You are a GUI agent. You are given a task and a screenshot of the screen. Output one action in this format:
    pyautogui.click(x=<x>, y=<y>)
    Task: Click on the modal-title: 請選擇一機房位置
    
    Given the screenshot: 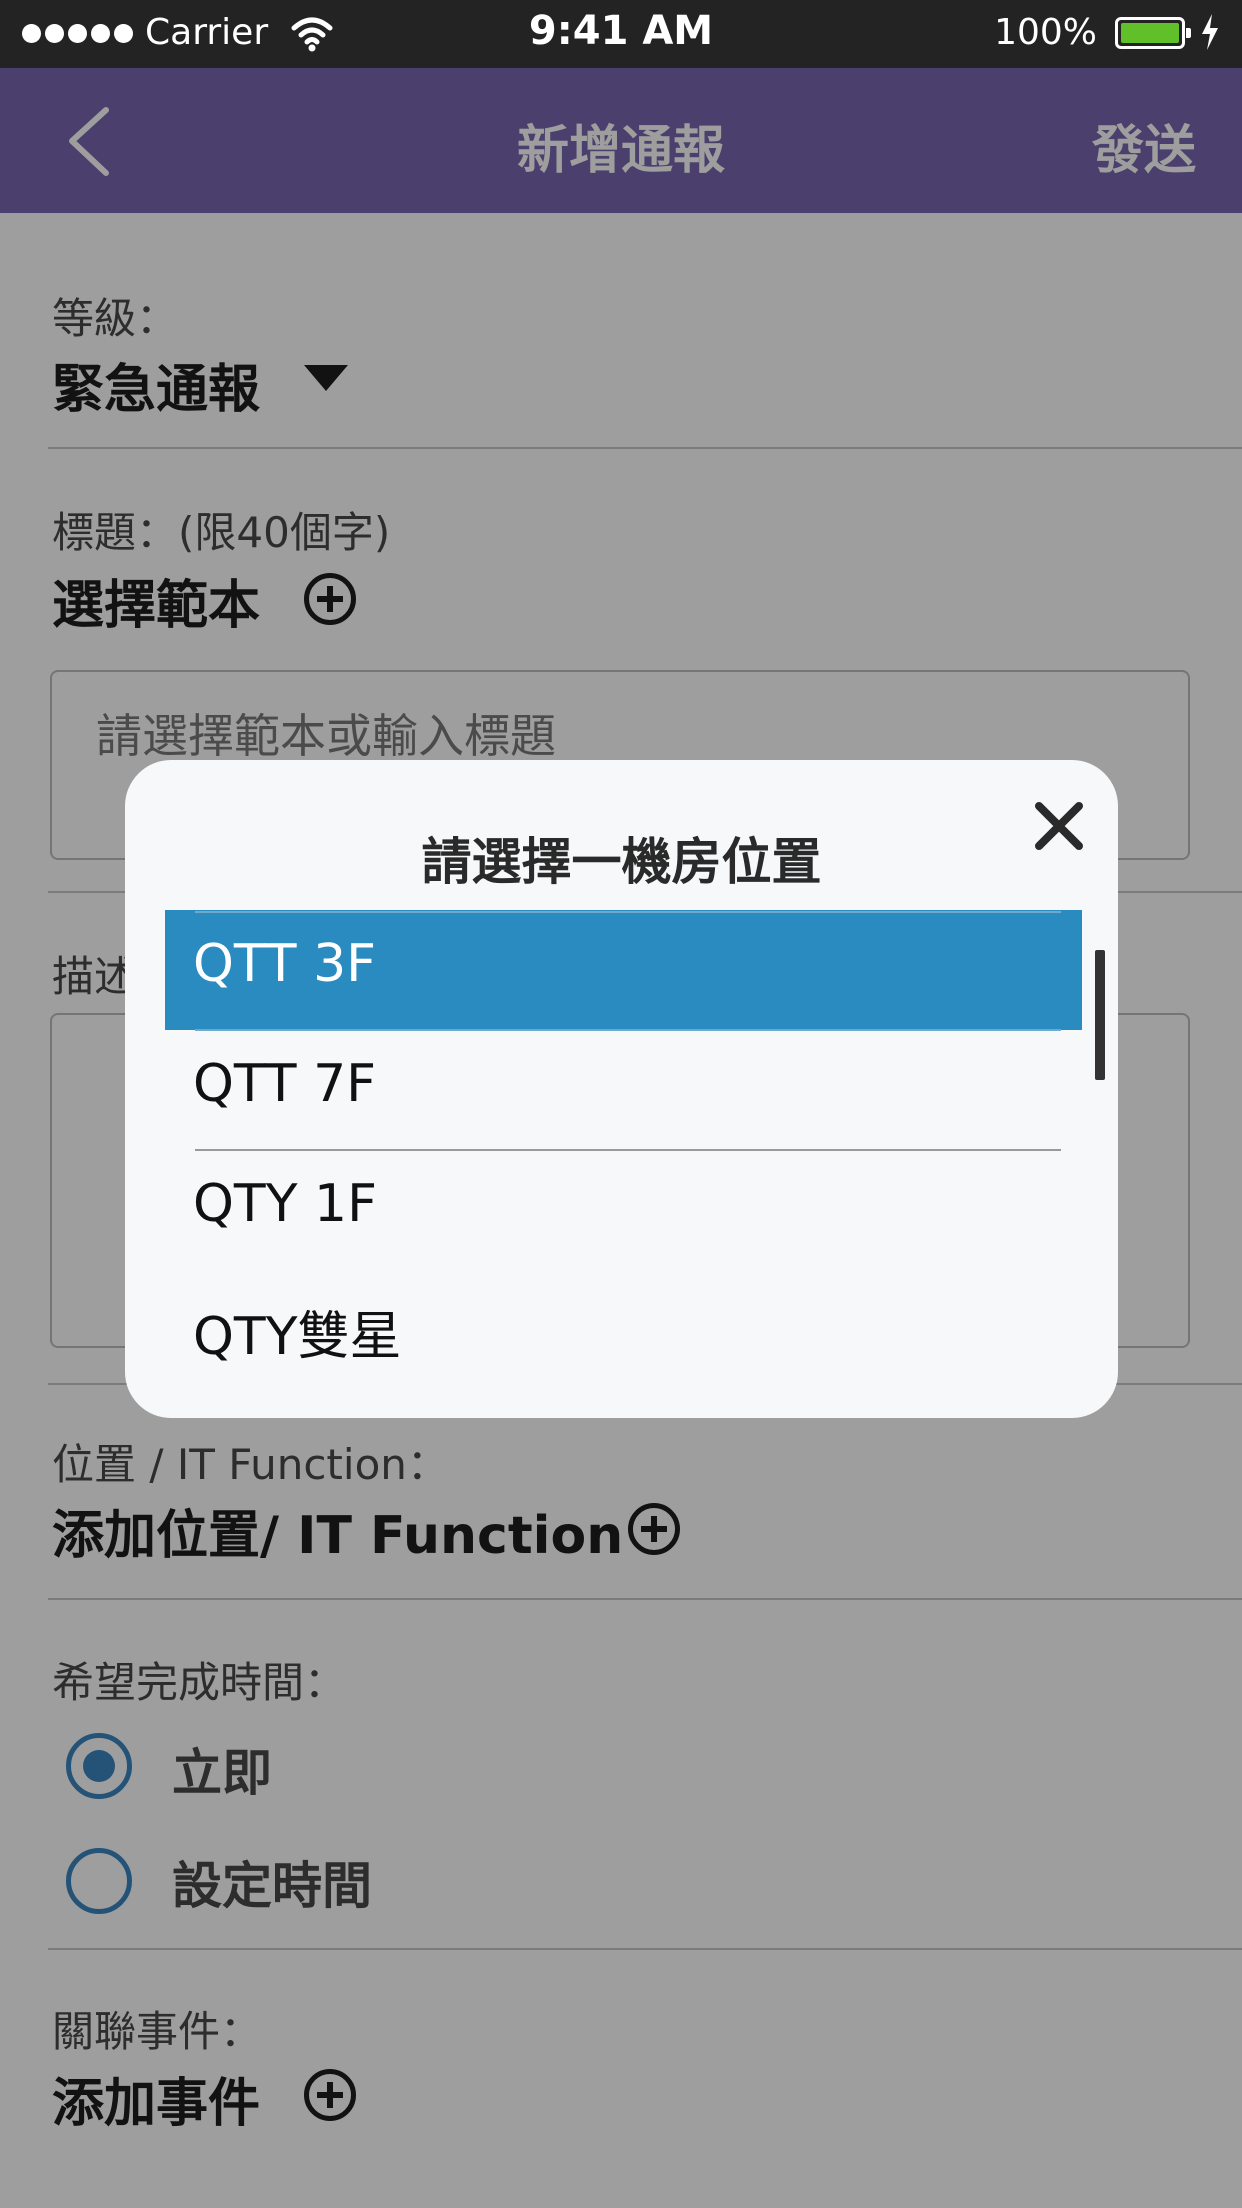 What is the action you would take?
    pyautogui.click(x=621, y=862)
    